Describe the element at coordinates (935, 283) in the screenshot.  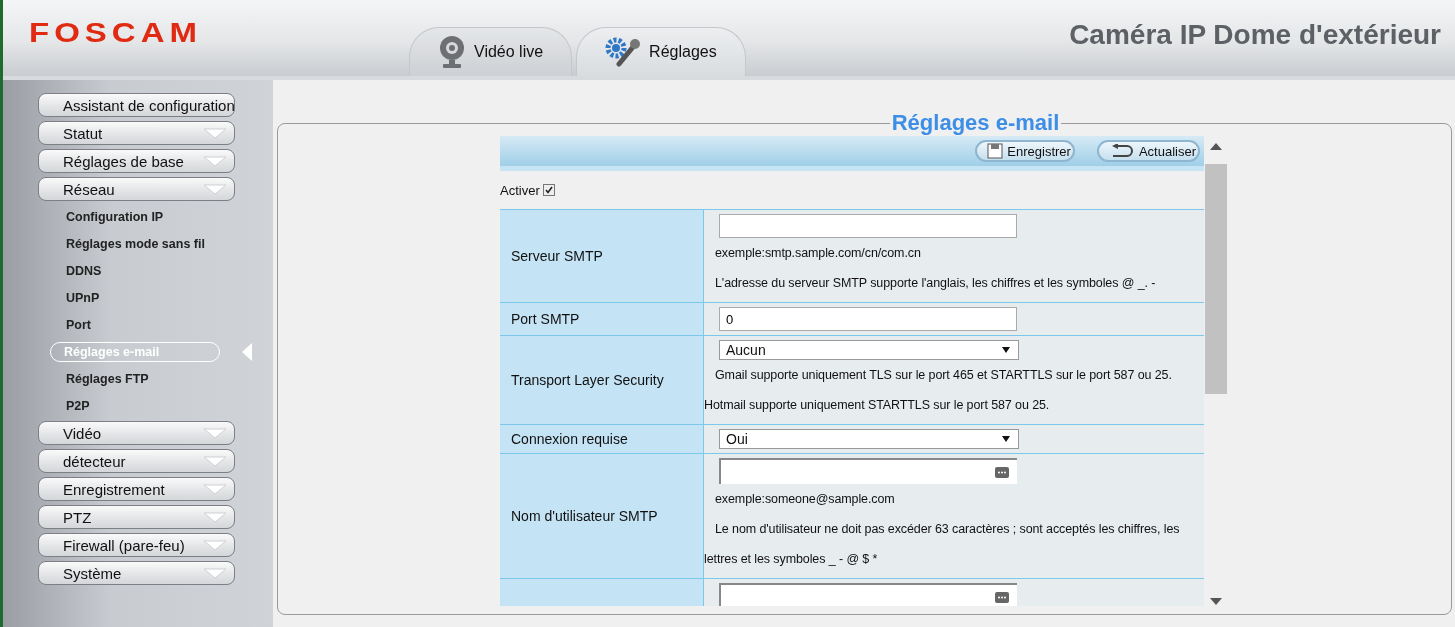
I see `hint-text: L'adresse du serveur SMTP supporte l'anglais, les chiffres et les symboles @ _. -` at that location.